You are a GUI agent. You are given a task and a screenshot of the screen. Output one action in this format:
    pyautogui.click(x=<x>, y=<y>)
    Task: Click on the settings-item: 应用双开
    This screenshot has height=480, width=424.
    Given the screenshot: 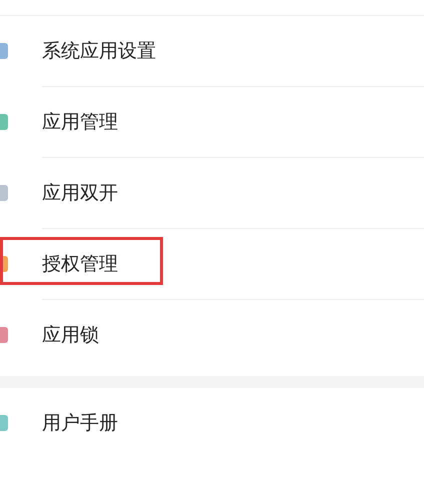 What is the action you would take?
    pyautogui.click(x=80, y=193)
    